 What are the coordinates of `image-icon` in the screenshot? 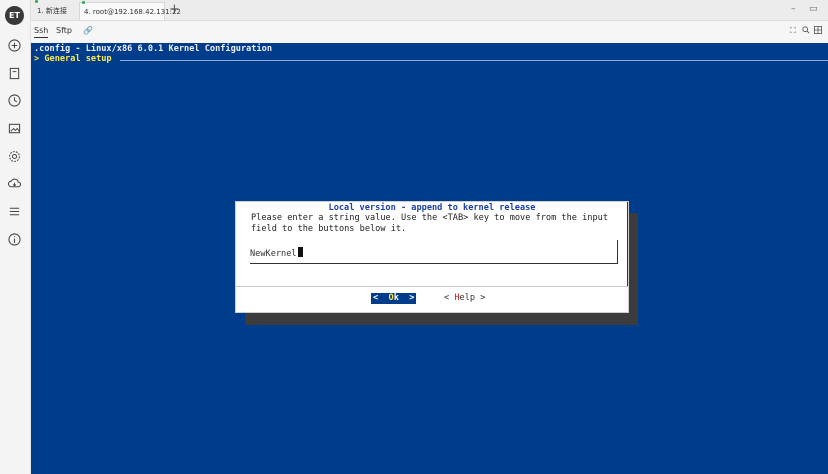 It's located at (14, 128).